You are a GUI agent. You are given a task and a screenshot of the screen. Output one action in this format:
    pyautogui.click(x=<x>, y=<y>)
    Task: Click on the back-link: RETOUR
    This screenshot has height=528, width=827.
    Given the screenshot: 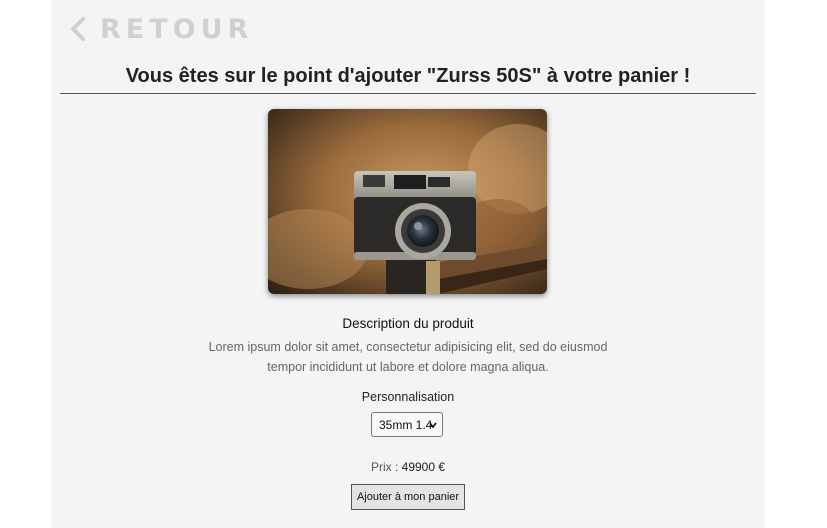 What is the action you would take?
    pyautogui.click(x=160, y=29)
    